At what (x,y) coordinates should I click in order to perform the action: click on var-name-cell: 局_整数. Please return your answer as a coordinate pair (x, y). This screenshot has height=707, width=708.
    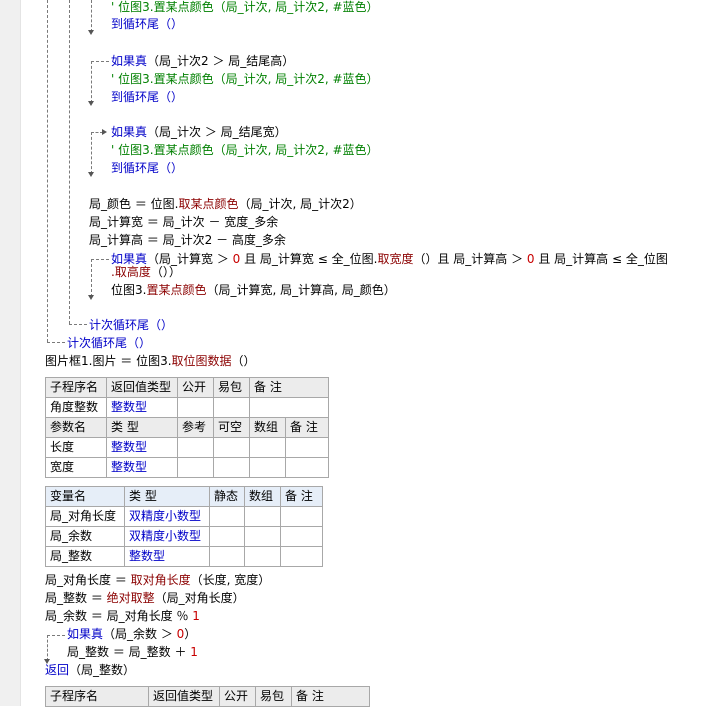
    Looking at the image, I should click on (85, 556).